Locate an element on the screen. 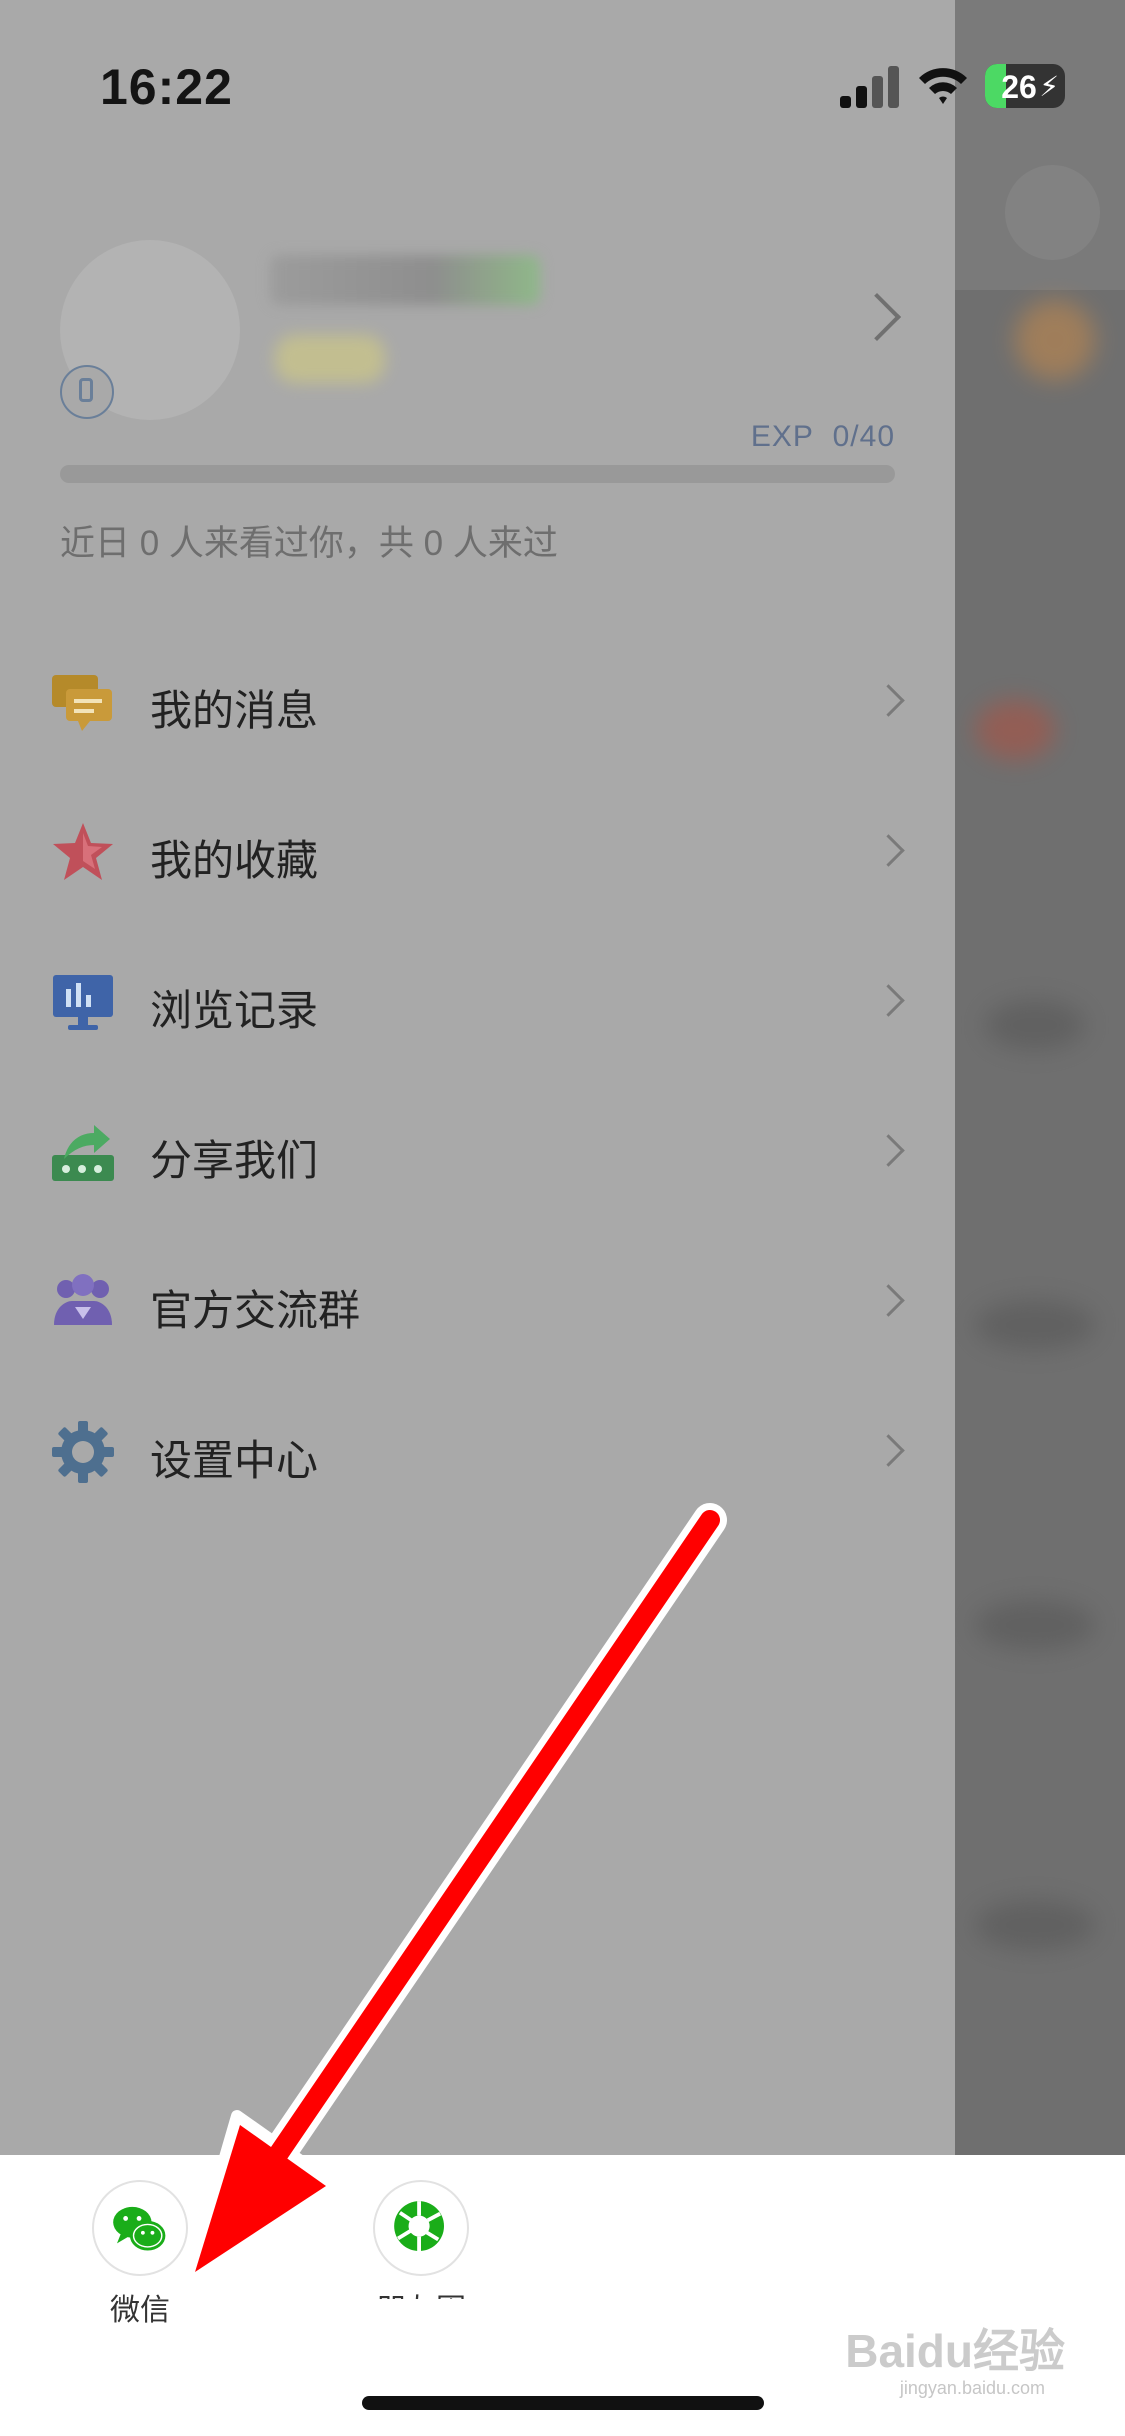  cellular-signal-icon is located at coordinates (870, 86).